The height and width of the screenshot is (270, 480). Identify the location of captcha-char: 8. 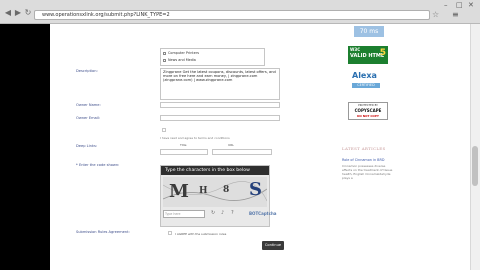
(226, 190).